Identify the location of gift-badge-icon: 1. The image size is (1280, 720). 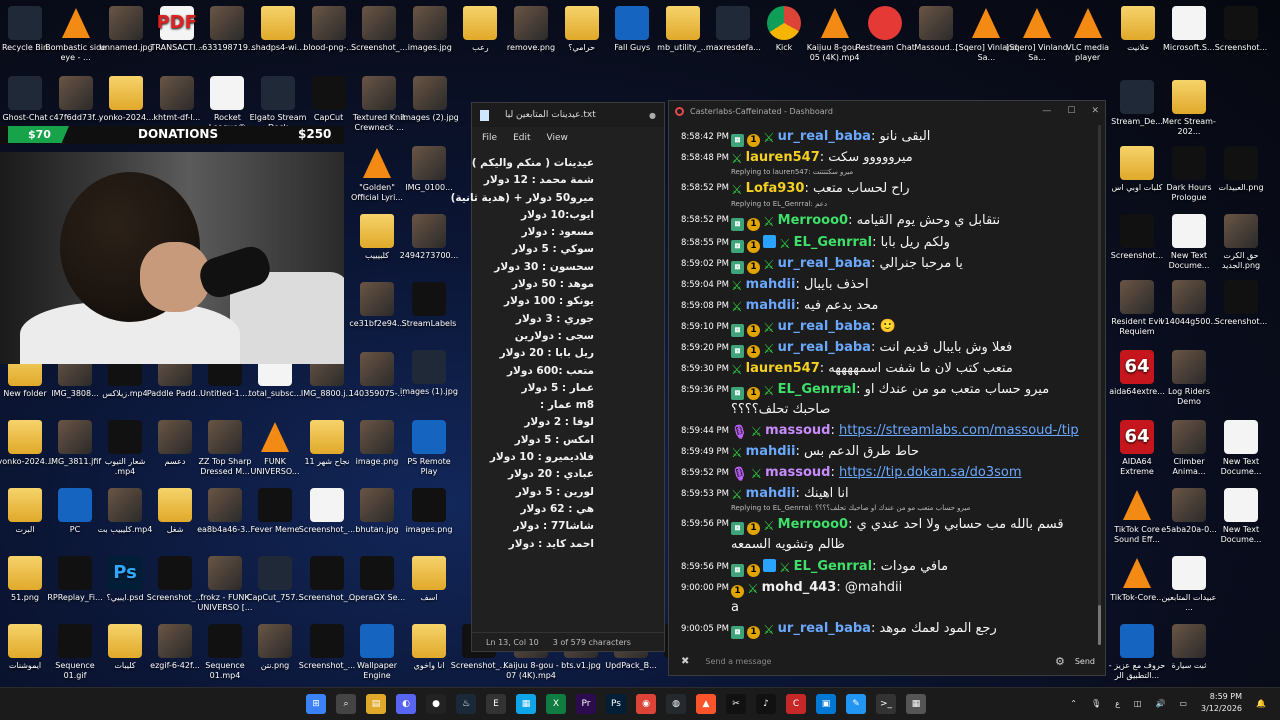
(753, 528).